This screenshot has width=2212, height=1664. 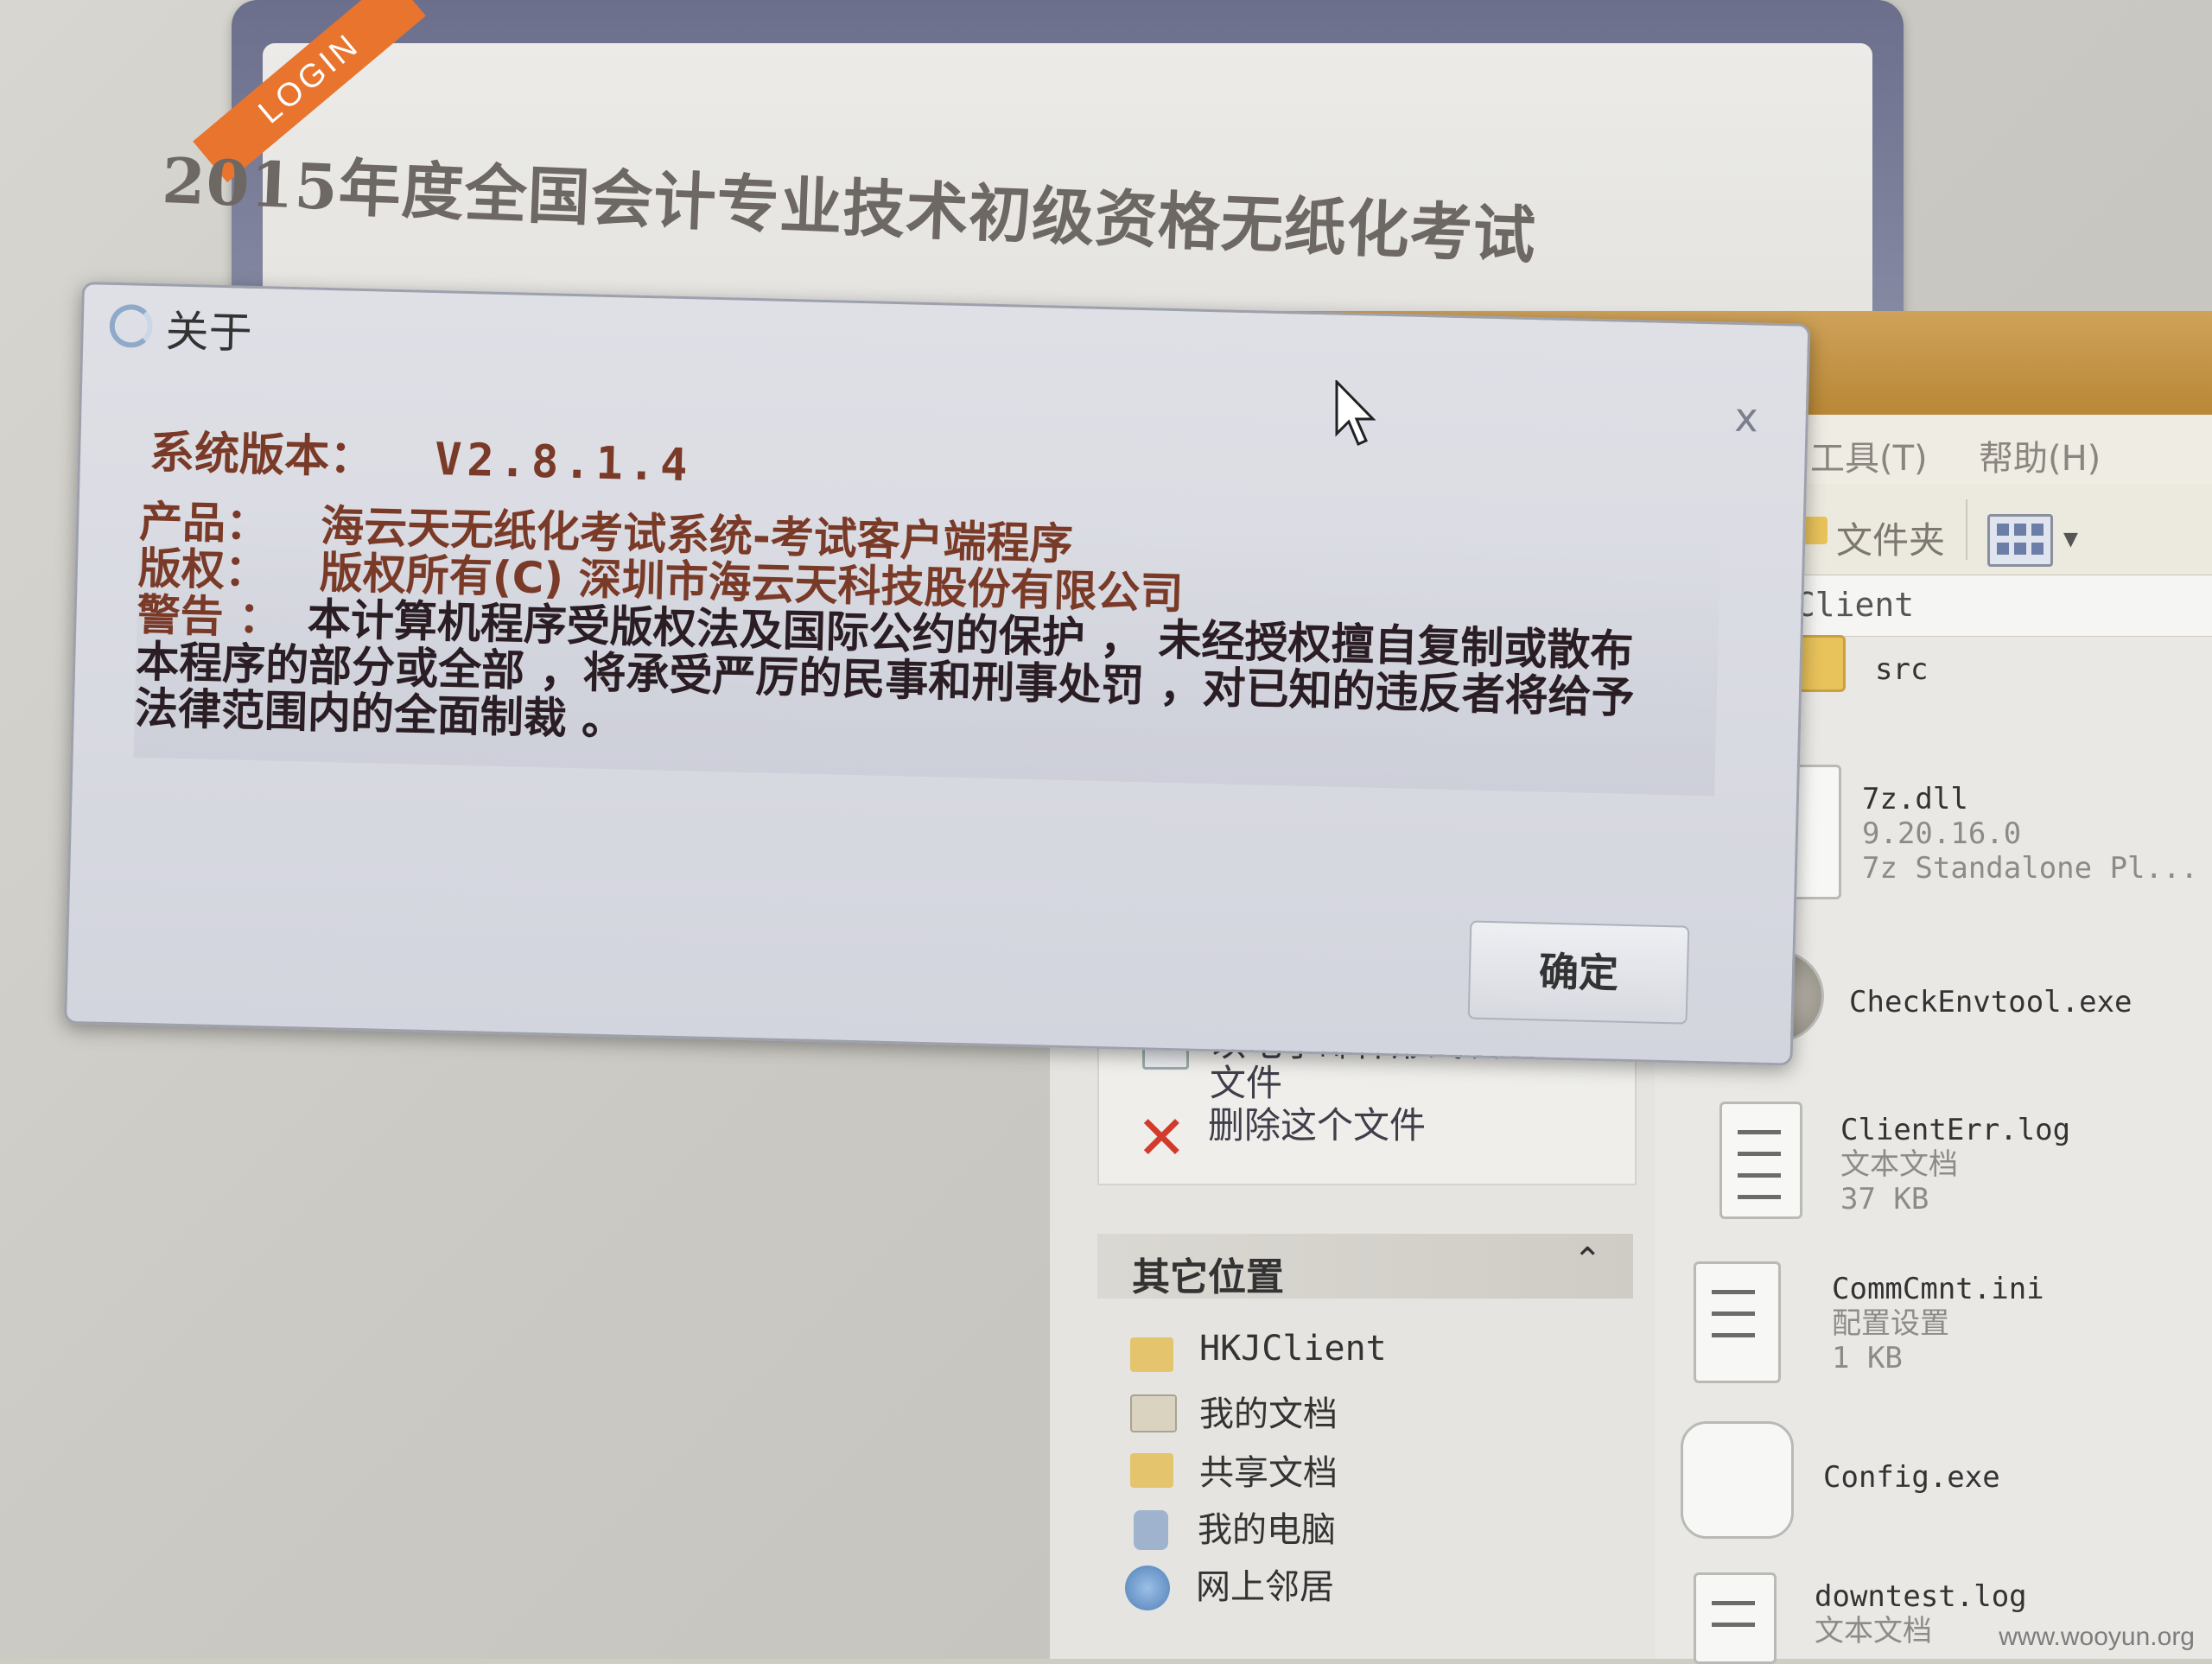 I want to click on file-size: 1 KB, so click(x=1867, y=1358).